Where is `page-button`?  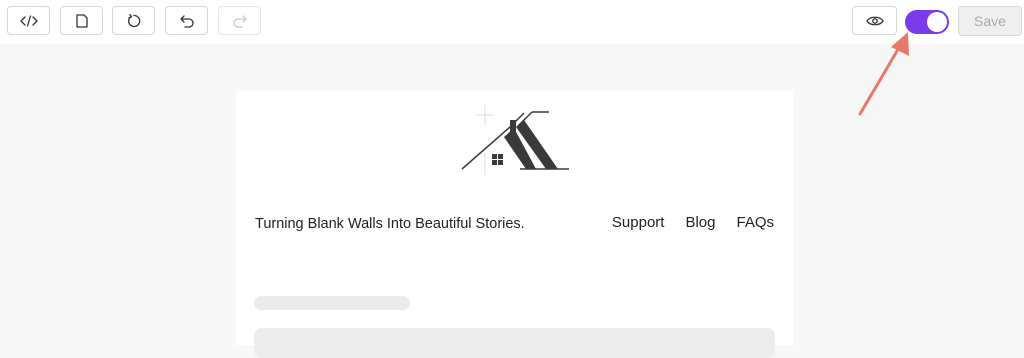
page-button is located at coordinates (81, 20).